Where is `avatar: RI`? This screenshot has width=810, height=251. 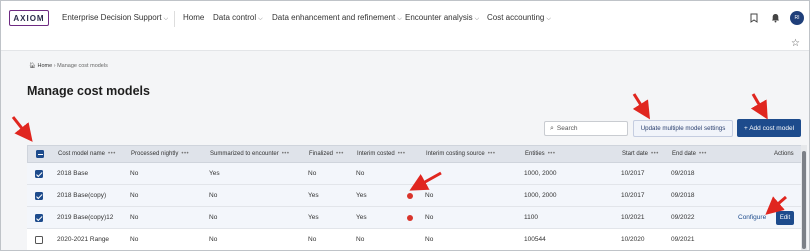
avatar: RI is located at coordinates (797, 18).